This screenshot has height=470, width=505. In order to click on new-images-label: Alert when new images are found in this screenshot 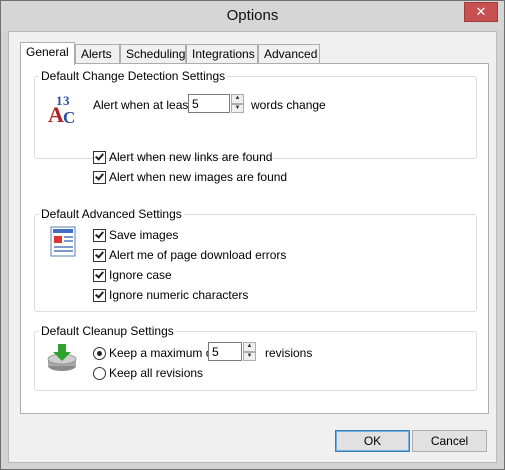, I will do `click(198, 177)`.